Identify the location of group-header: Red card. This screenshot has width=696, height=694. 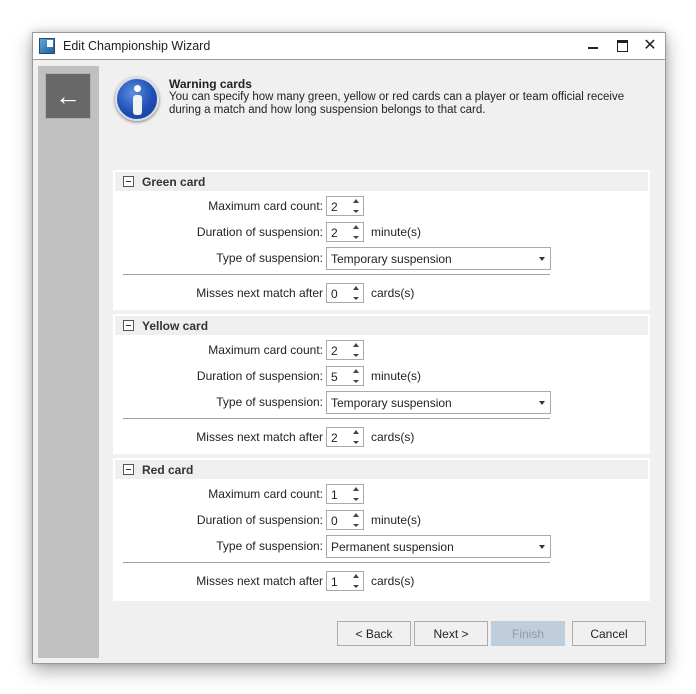
(381, 469).